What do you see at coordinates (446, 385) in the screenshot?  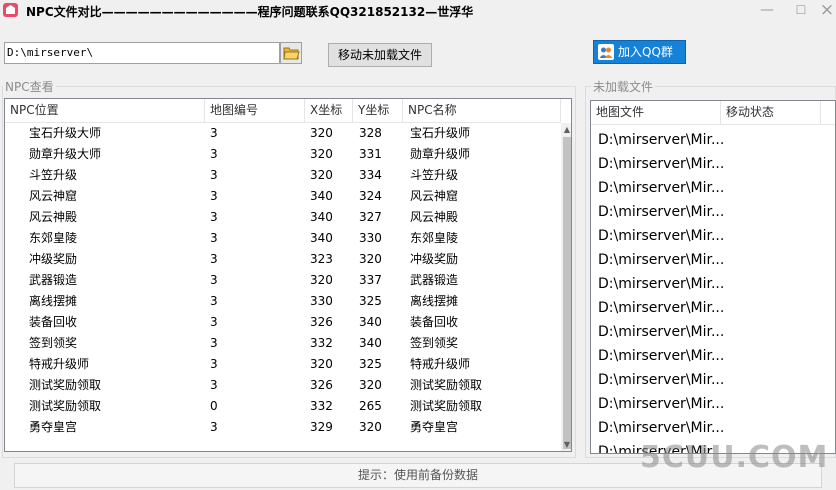 I see `npc-name-cell: 测试奖励领取` at bounding box center [446, 385].